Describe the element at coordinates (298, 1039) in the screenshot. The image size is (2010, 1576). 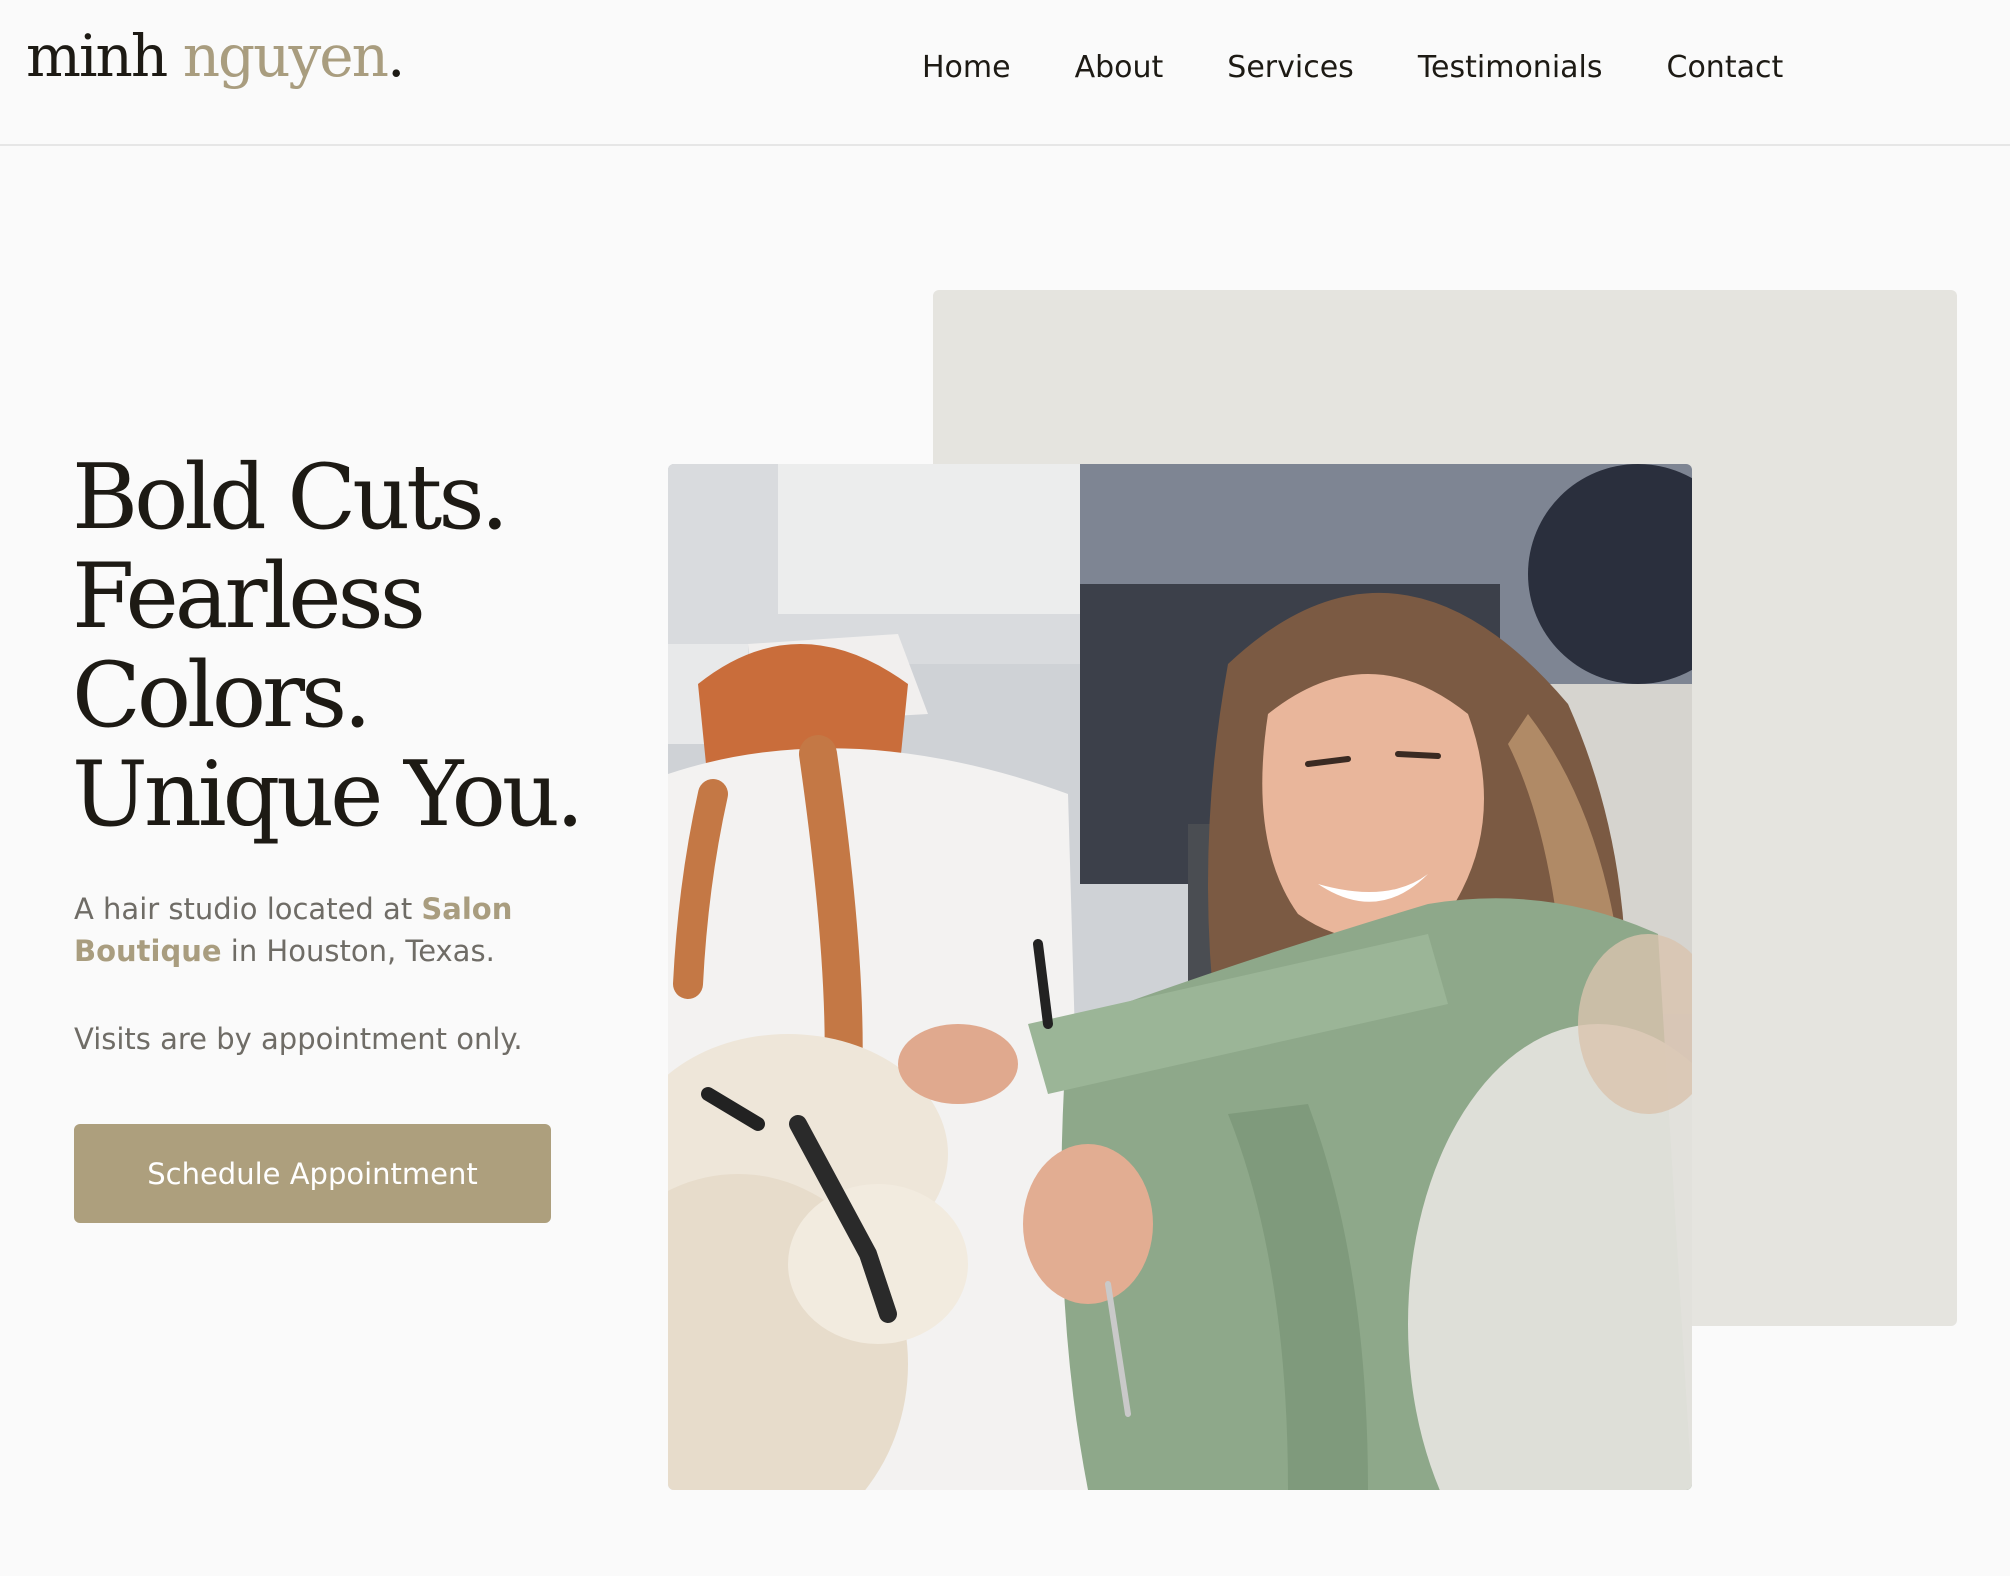
I see `appointment-note: Visits are by appointment only.` at that location.